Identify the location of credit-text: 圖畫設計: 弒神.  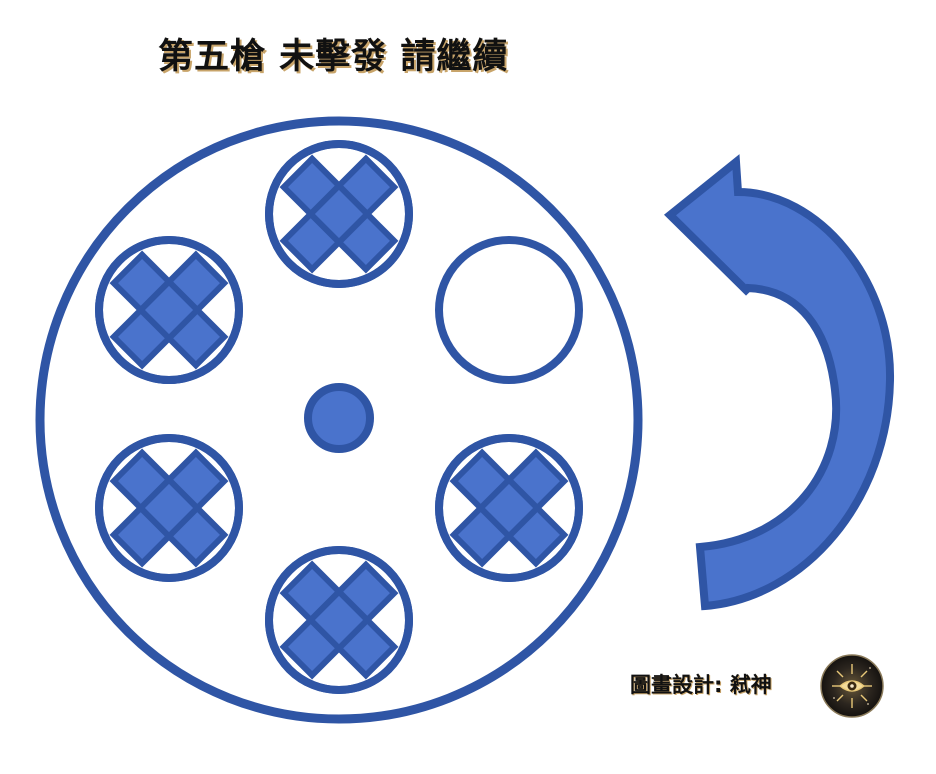
(701, 685).